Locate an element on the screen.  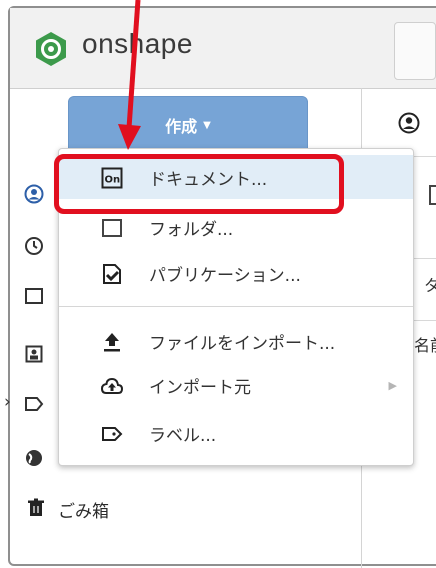
column-header-fragment: タ is located at coordinates (430, 285).